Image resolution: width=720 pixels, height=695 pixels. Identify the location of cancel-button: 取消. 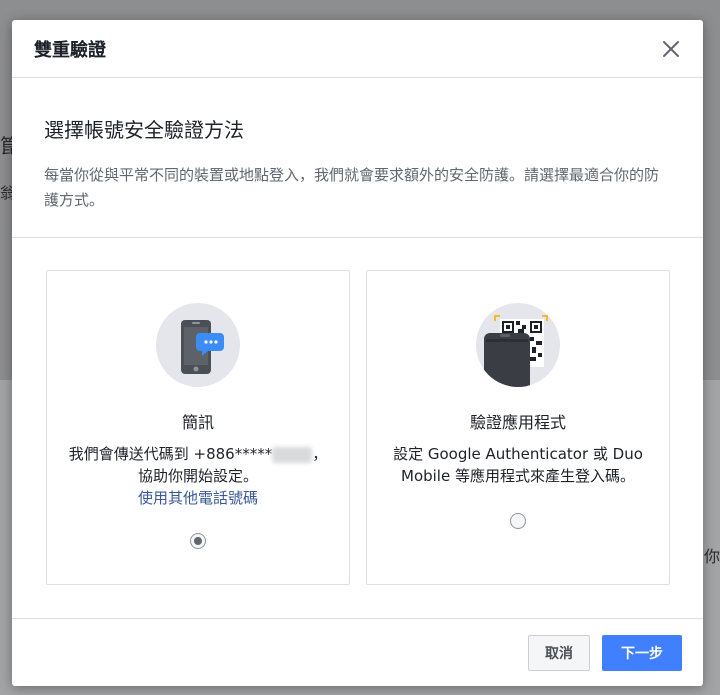
(559, 652).